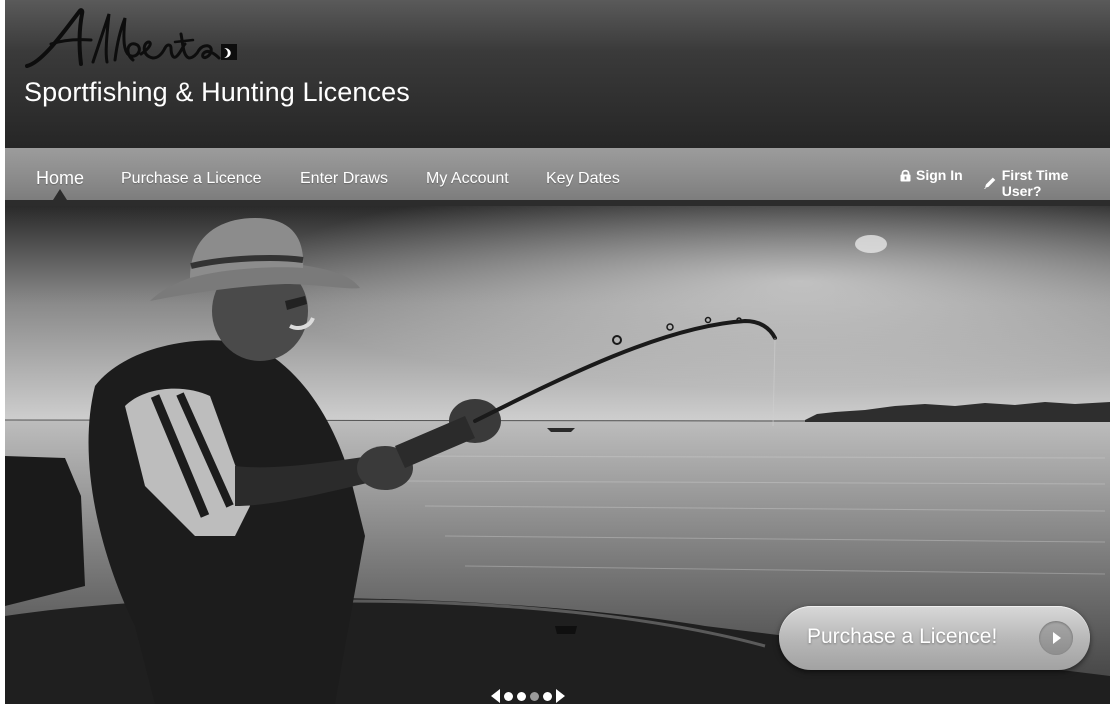 This screenshot has width=1110, height=704. What do you see at coordinates (191, 179) in the screenshot?
I see `nav-item-purchase-a-licence: Purchase a Licence` at bounding box center [191, 179].